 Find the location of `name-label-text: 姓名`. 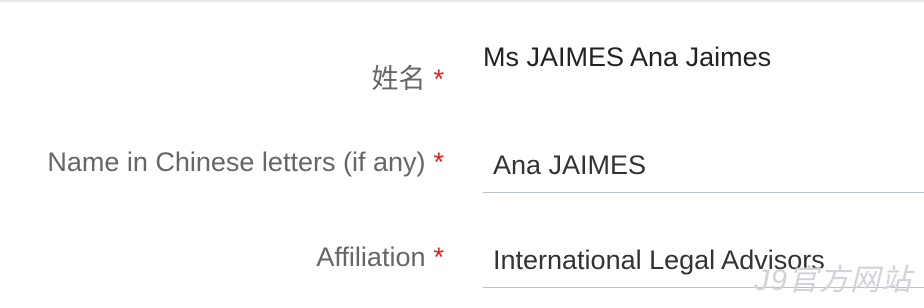

name-label-text: 姓名 is located at coordinates (398, 79).